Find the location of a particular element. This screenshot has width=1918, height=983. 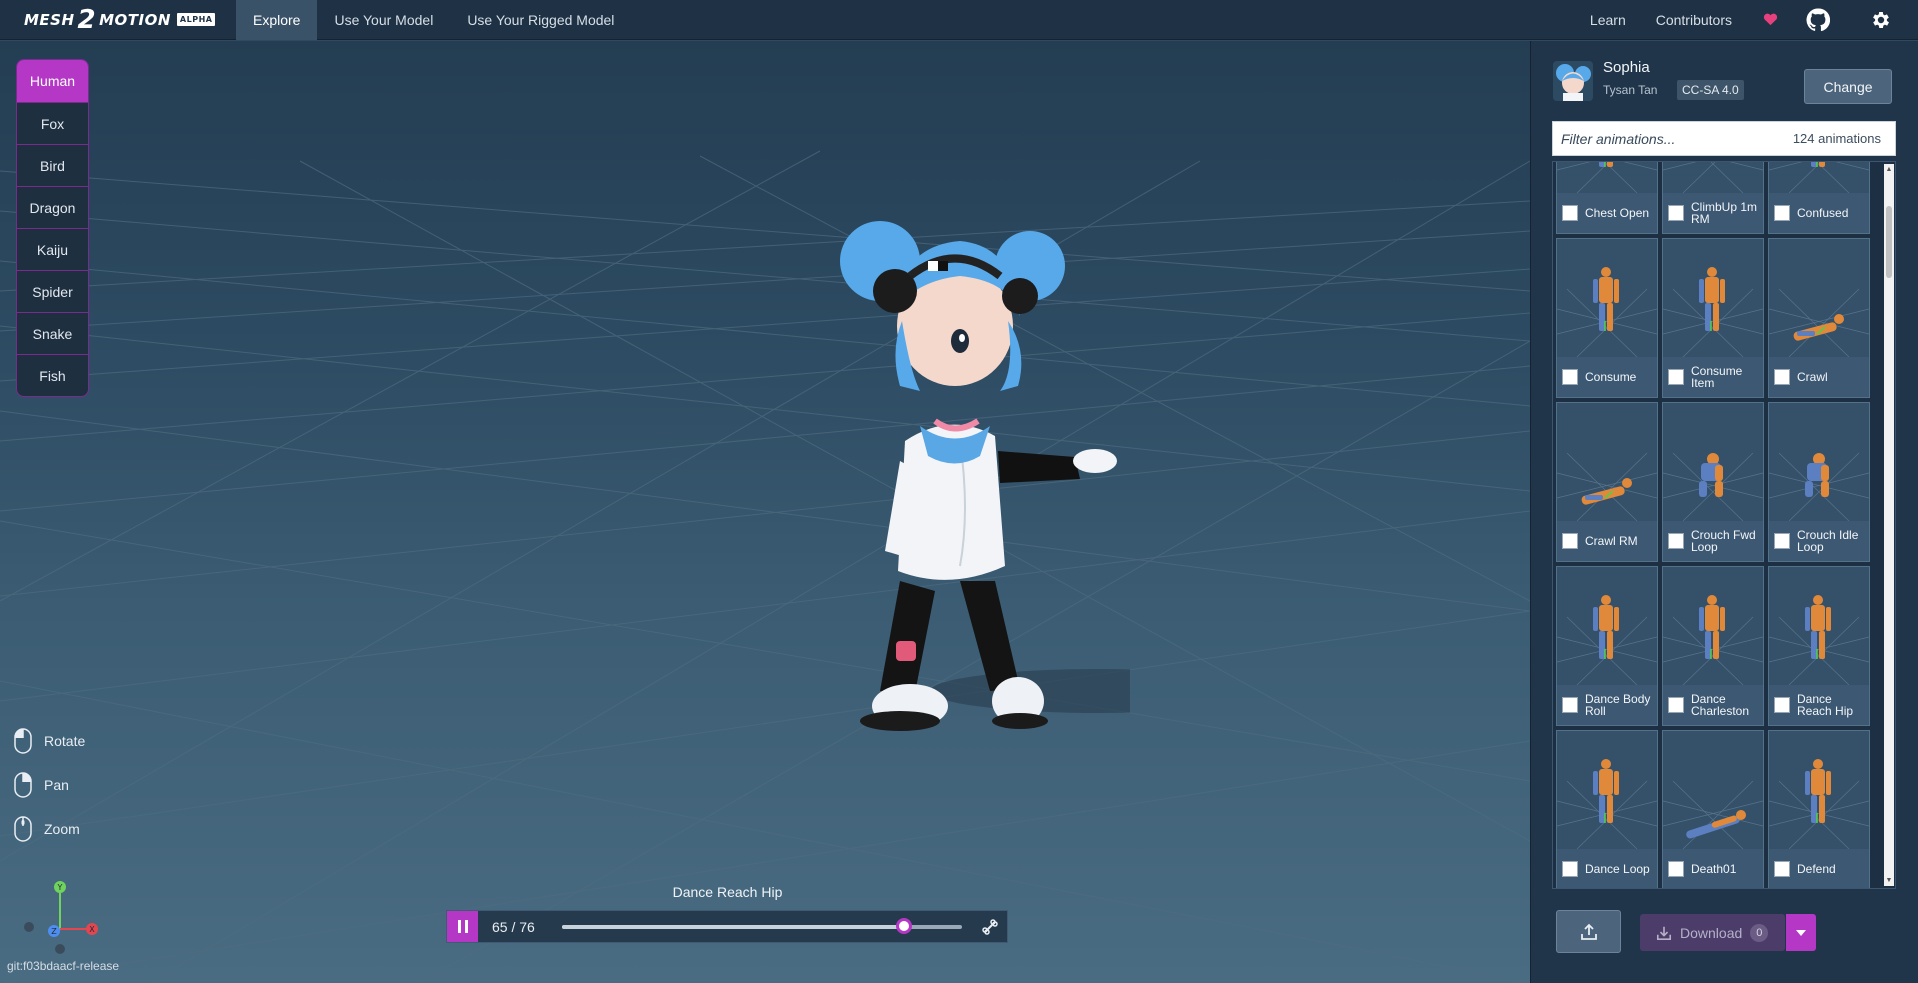

species-fox: Fox is located at coordinates (52, 123).